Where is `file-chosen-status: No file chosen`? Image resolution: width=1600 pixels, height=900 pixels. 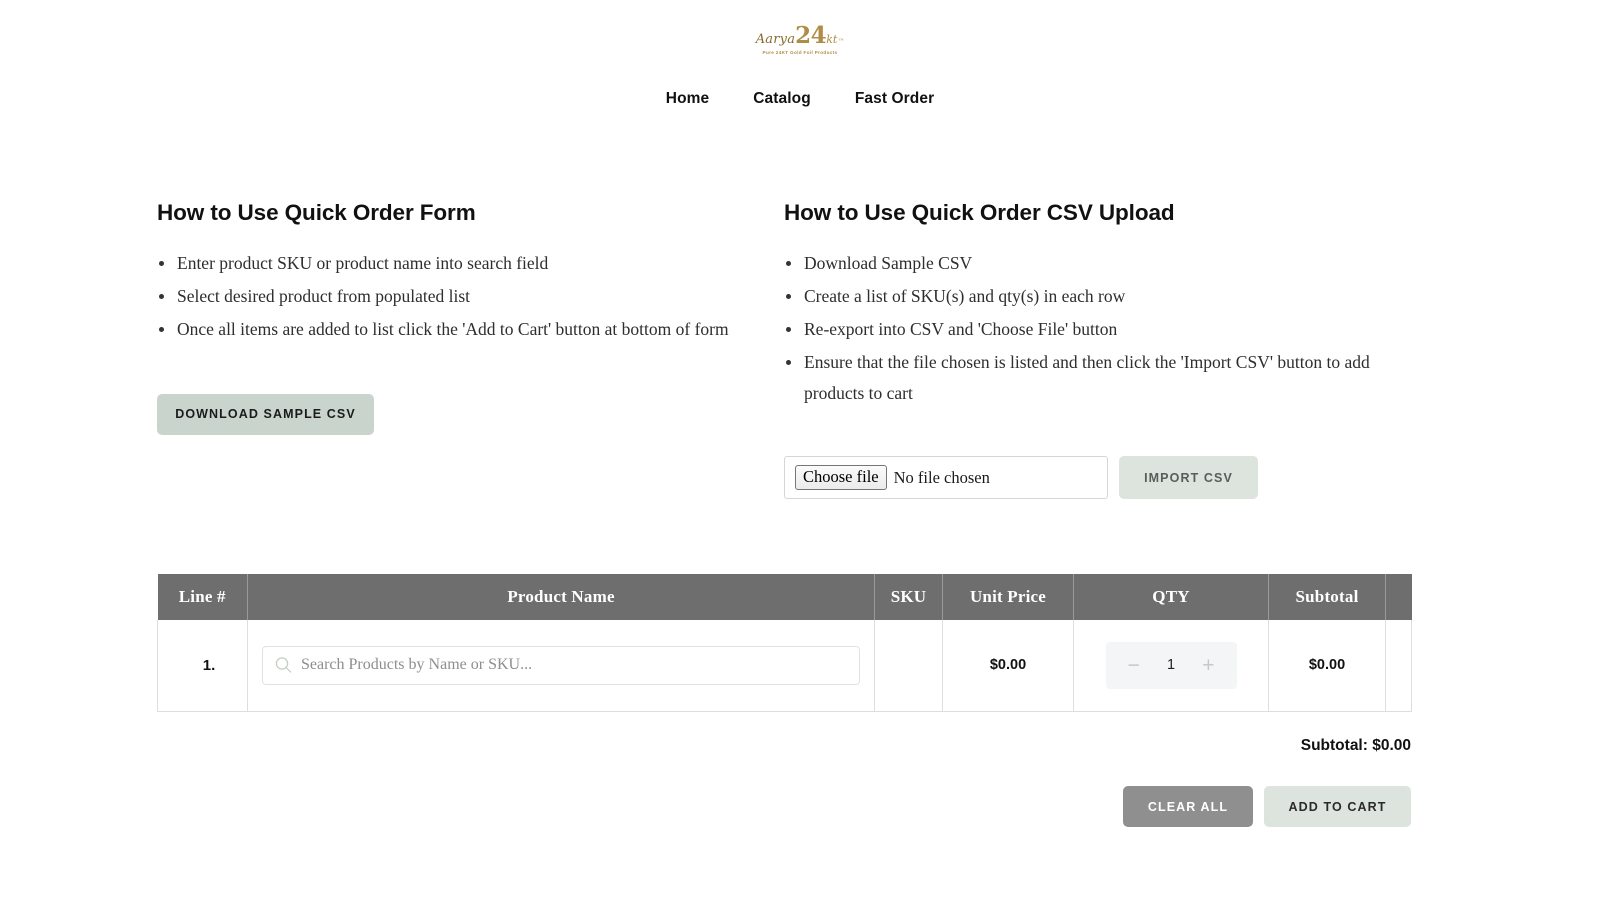
file-chosen-status: No file chosen is located at coordinates (941, 477).